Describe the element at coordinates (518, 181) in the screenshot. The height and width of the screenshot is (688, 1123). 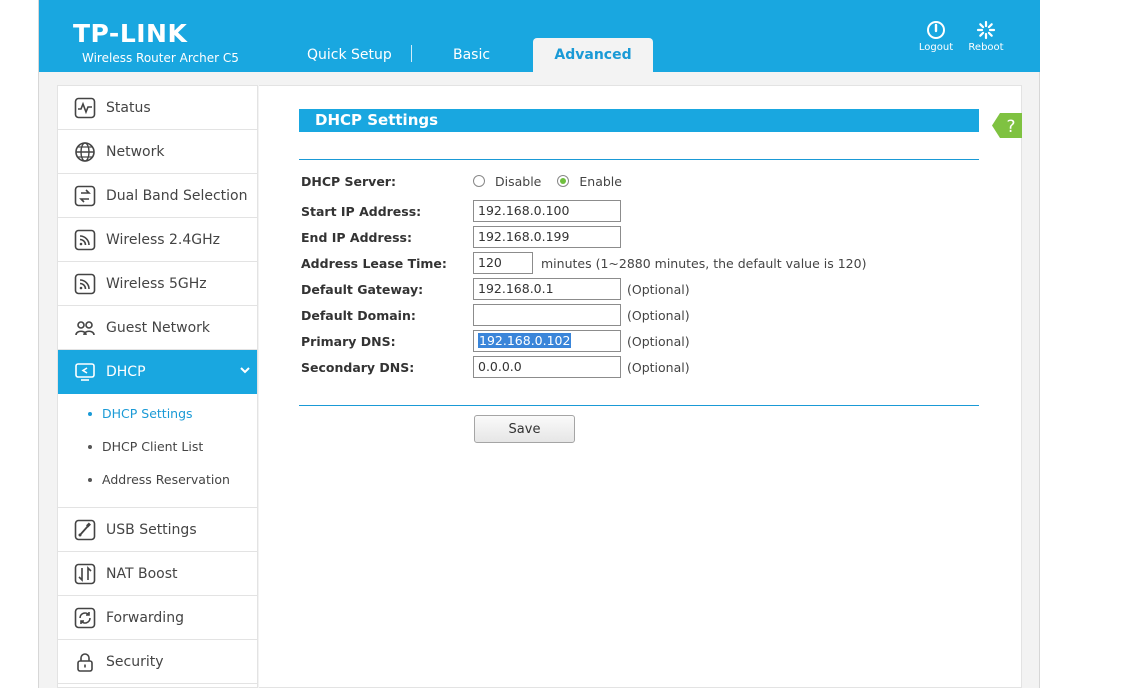
I see `radio-label: Disable` at that location.